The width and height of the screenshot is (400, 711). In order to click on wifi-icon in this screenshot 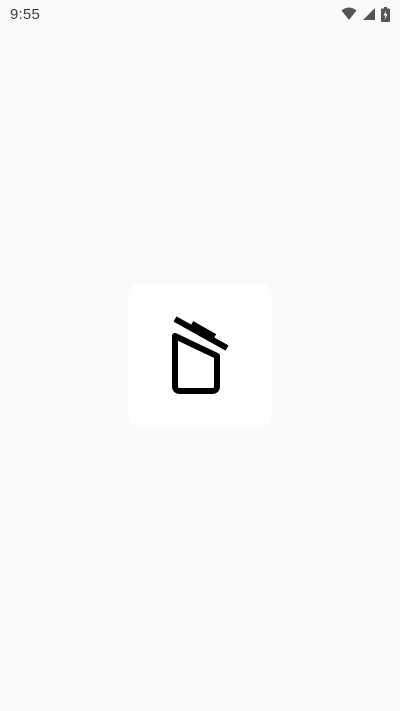, I will do `click(349, 14)`.